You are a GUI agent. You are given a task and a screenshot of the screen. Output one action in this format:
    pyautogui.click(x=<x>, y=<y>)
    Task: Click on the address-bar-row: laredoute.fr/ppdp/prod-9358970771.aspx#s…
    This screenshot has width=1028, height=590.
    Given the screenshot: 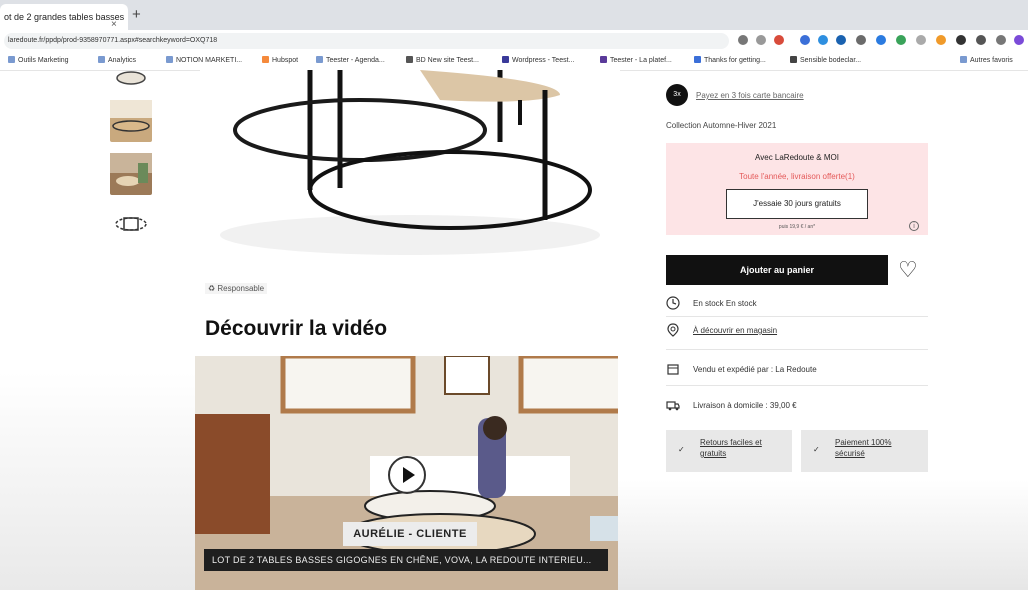 What is the action you would take?
    pyautogui.click(x=514, y=41)
    